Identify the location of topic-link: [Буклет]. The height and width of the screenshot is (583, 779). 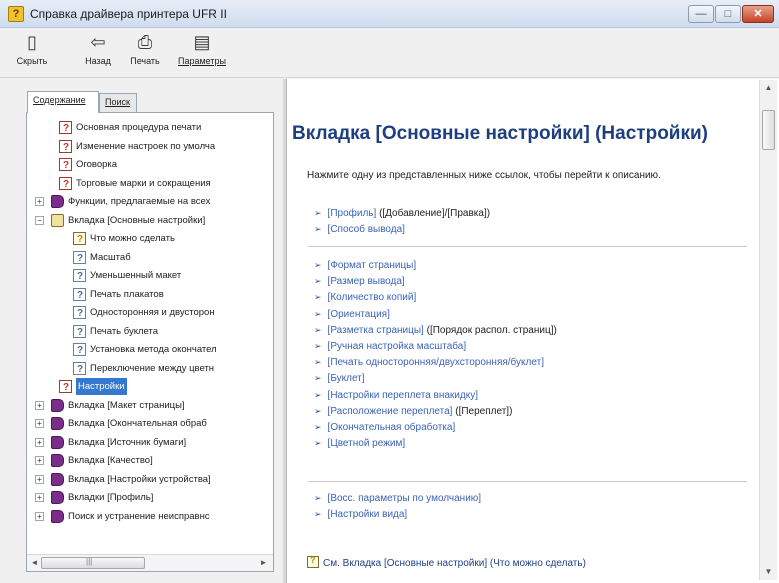
(346, 378).